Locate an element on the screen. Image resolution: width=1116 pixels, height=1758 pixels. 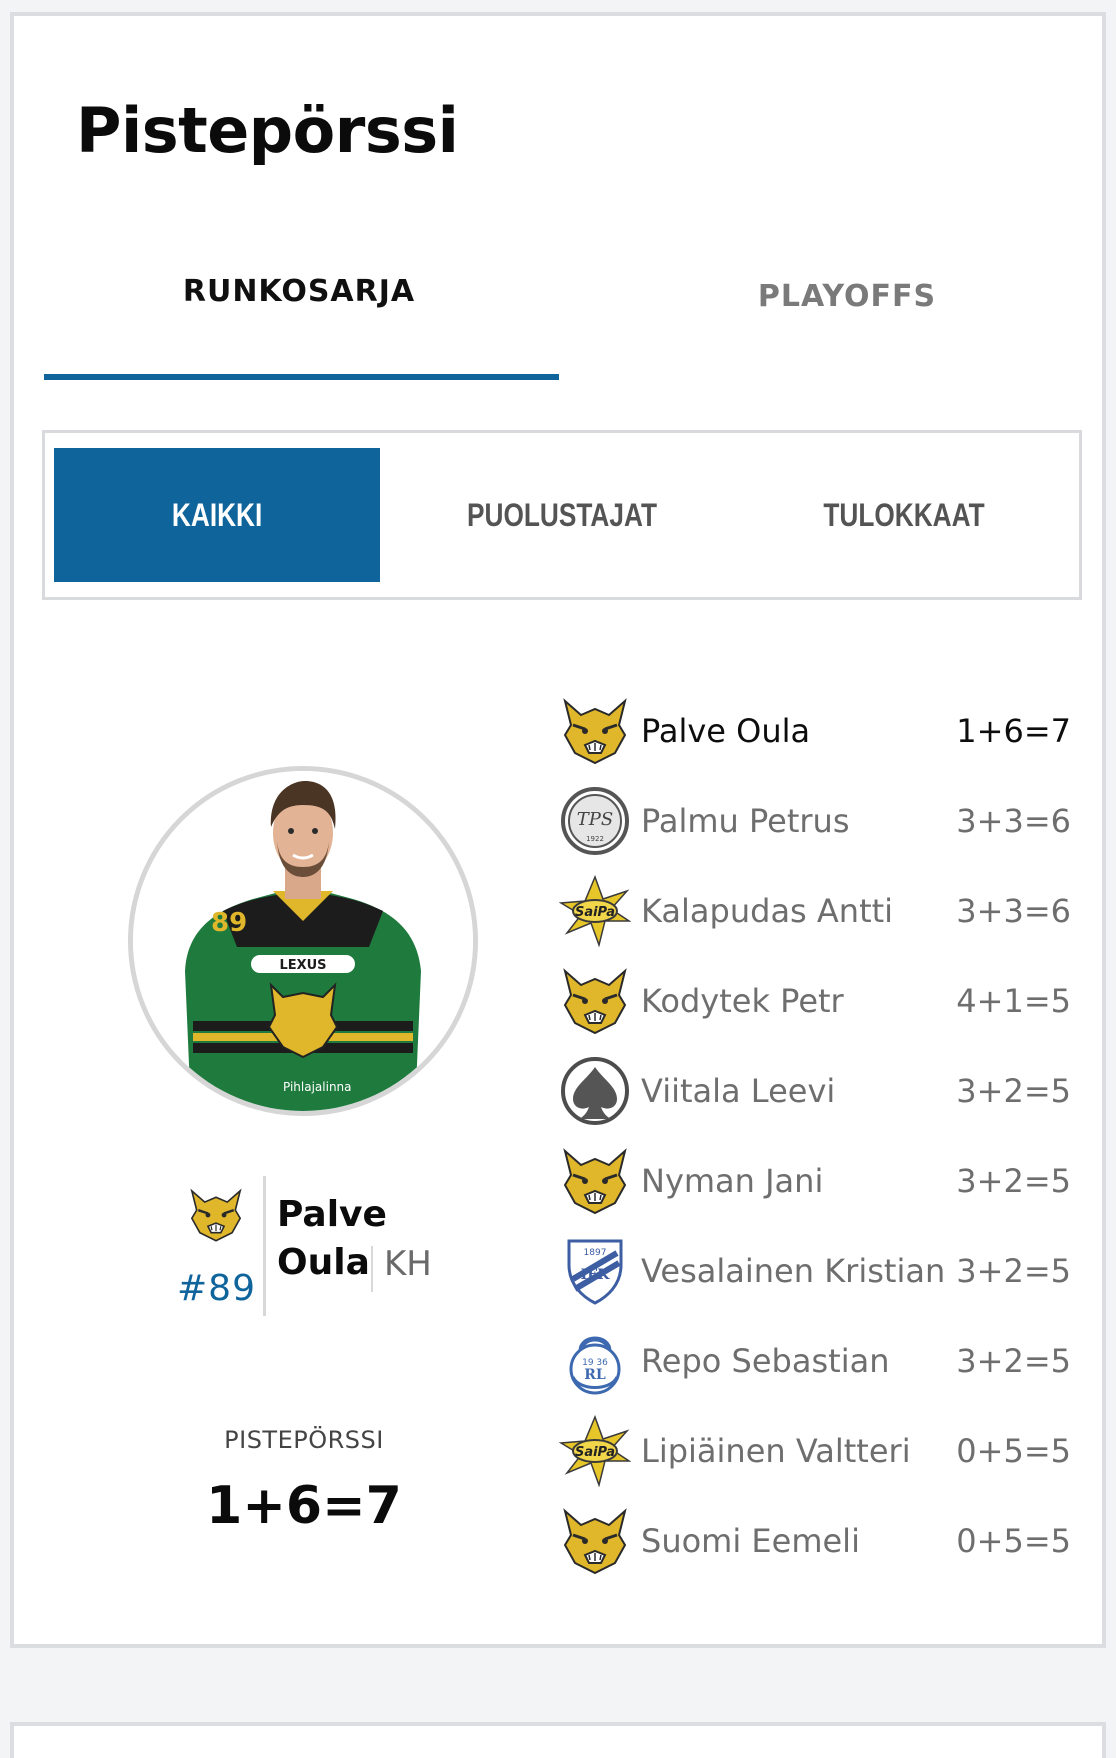
filter-puolustajat: PUOLUSTAJAT is located at coordinates (561, 515).